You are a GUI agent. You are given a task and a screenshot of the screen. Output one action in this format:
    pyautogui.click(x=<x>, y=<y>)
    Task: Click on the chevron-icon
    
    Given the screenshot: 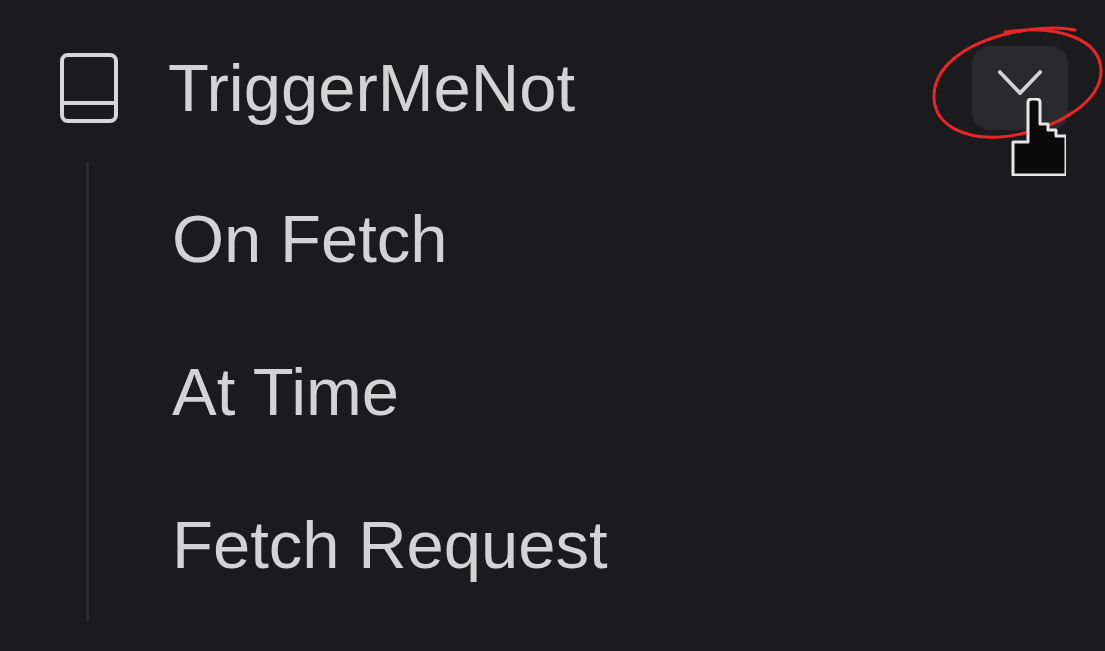 What is the action you would take?
    pyautogui.click(x=1020, y=83)
    